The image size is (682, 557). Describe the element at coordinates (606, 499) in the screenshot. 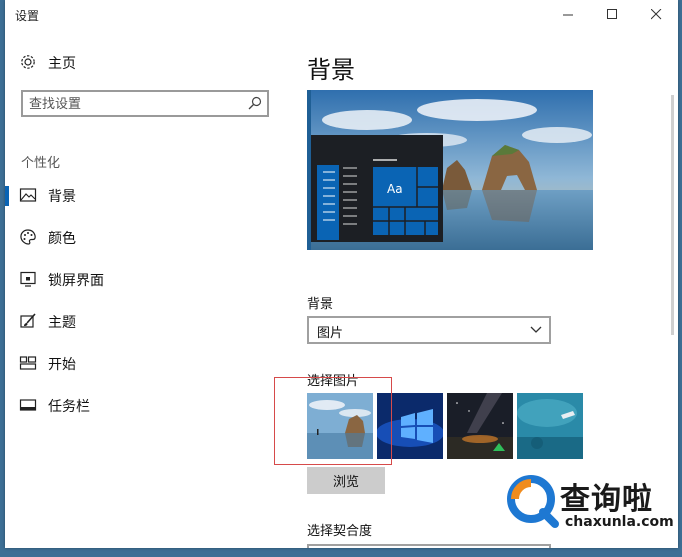

I see `watermark-text: 查询啦` at that location.